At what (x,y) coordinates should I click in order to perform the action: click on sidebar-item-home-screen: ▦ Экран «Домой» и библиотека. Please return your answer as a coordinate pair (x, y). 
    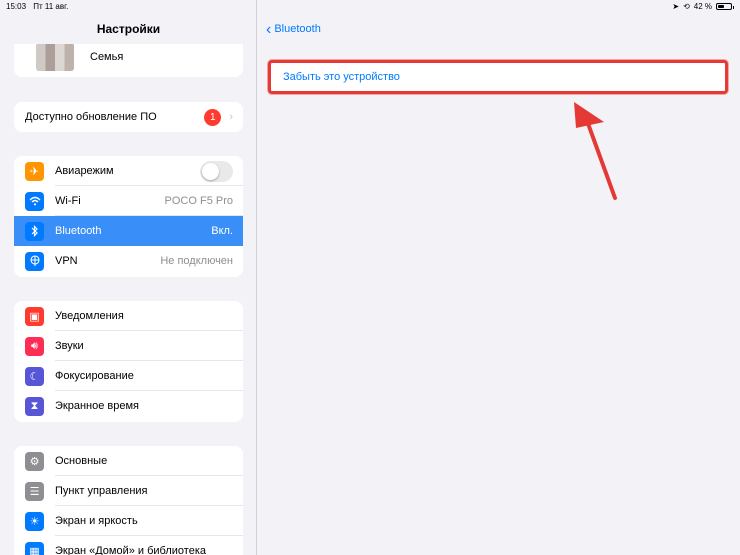
    Looking at the image, I should click on (128, 545).